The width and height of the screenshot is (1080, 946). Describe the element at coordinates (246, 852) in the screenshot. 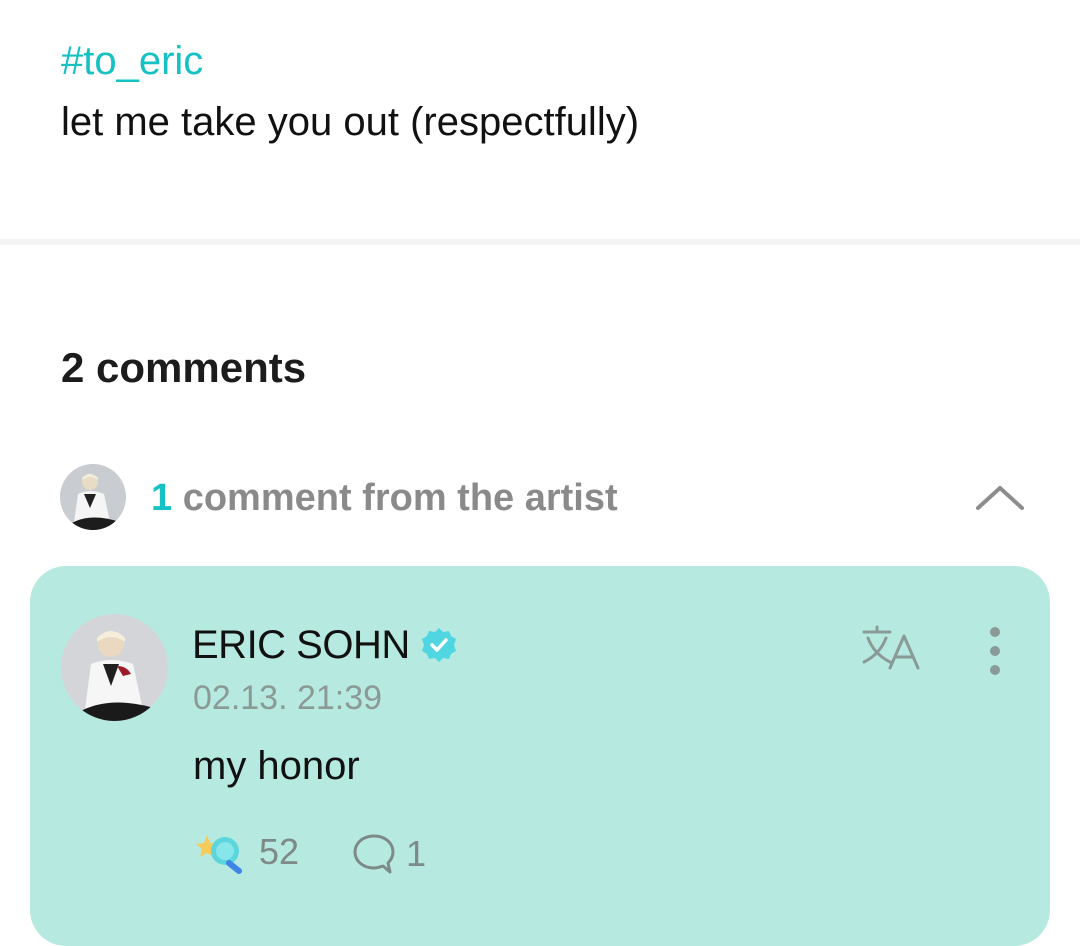

I see `reaction-button: 52` at that location.